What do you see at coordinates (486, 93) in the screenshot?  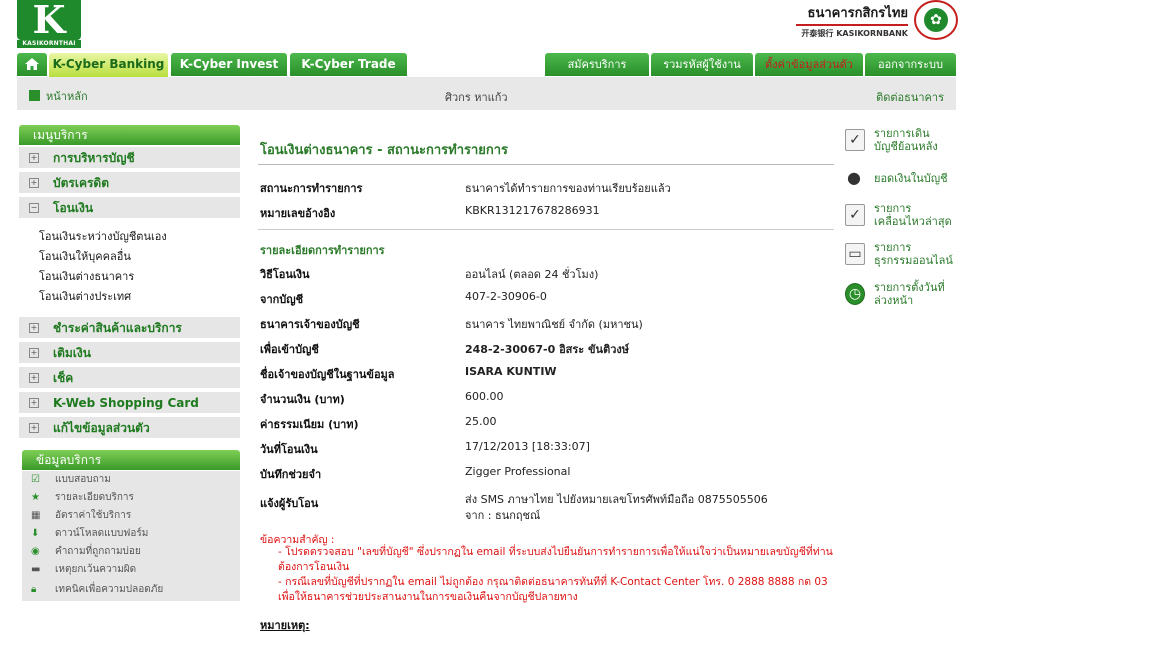 I see `sub-navigation-bar: หน้าหลัก ศิวกร หาแก้ว ติดต่อธนาคาร` at bounding box center [486, 93].